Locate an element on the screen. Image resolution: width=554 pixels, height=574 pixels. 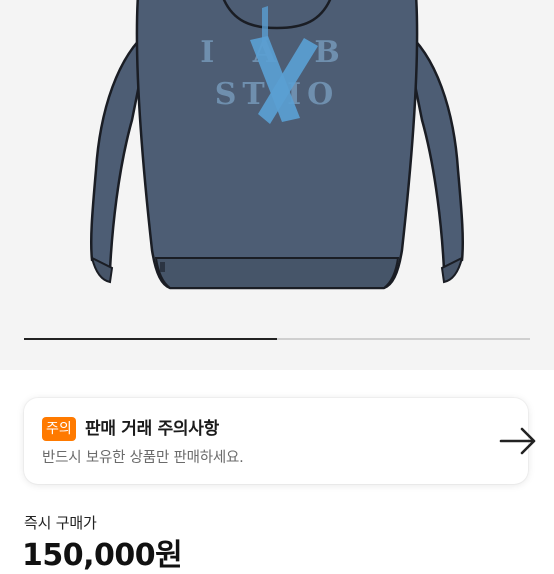
hoodie-waistband is located at coordinates (277, 273).